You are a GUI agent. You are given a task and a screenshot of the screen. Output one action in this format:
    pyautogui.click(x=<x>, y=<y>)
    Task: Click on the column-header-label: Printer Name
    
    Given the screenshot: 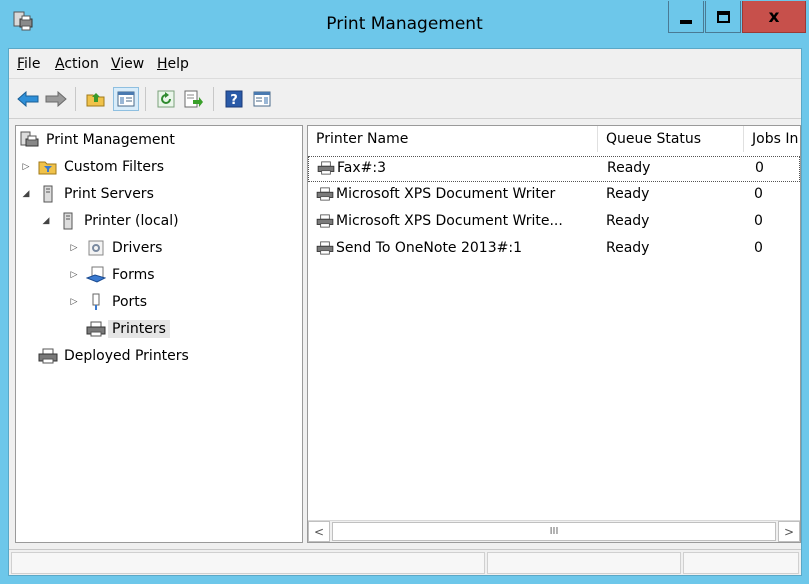 What is the action you would take?
    pyautogui.click(x=362, y=139)
    